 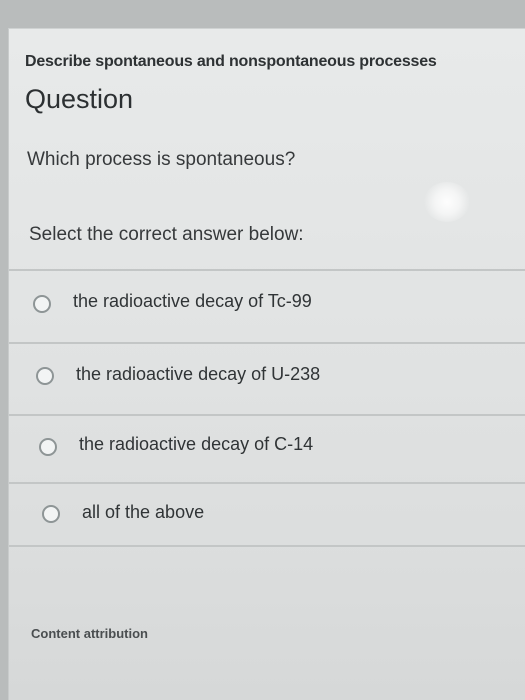 What do you see at coordinates (192, 301) in the screenshot?
I see `answer-option-label: the radioactive decay of Tc-99` at bounding box center [192, 301].